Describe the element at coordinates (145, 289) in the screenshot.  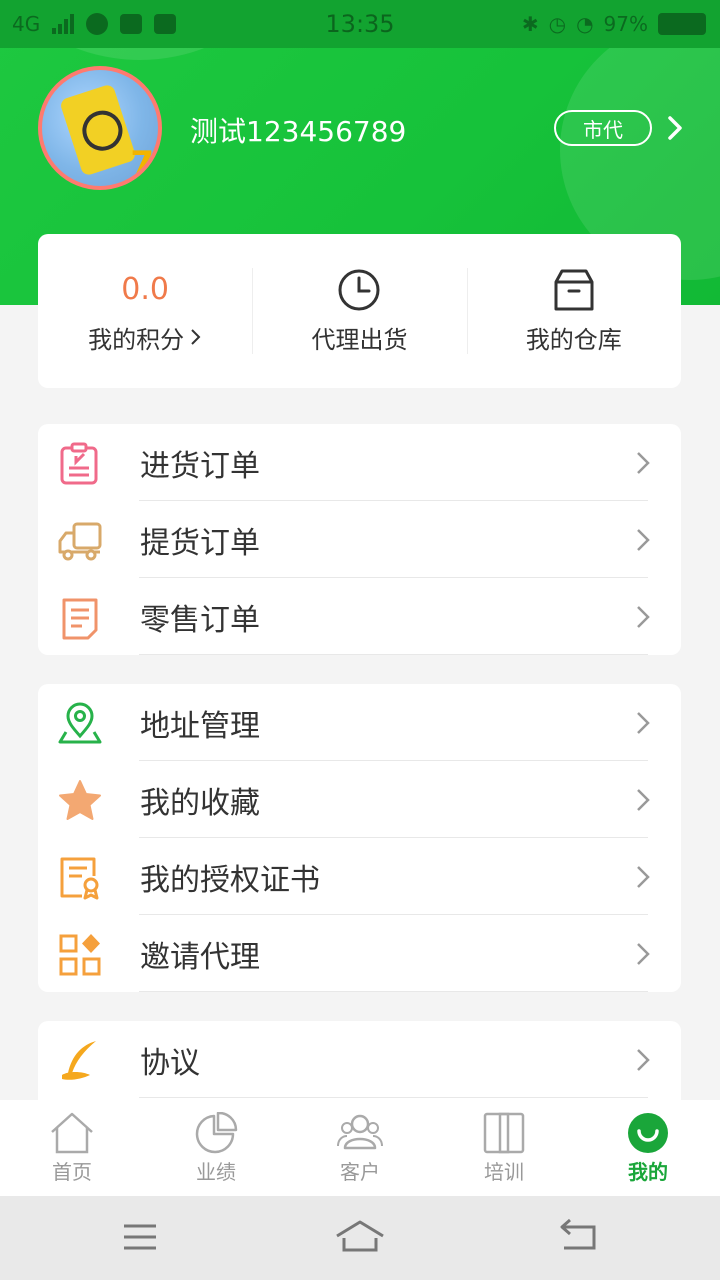
I see `points-value: 0.0` at that location.